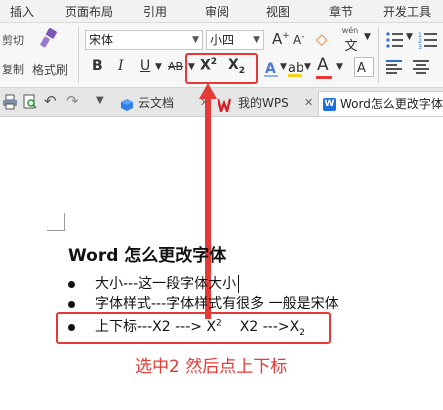 The height and width of the screenshot is (410, 443). I want to click on line-text: 大小---这一段字体大小, so click(166, 284).